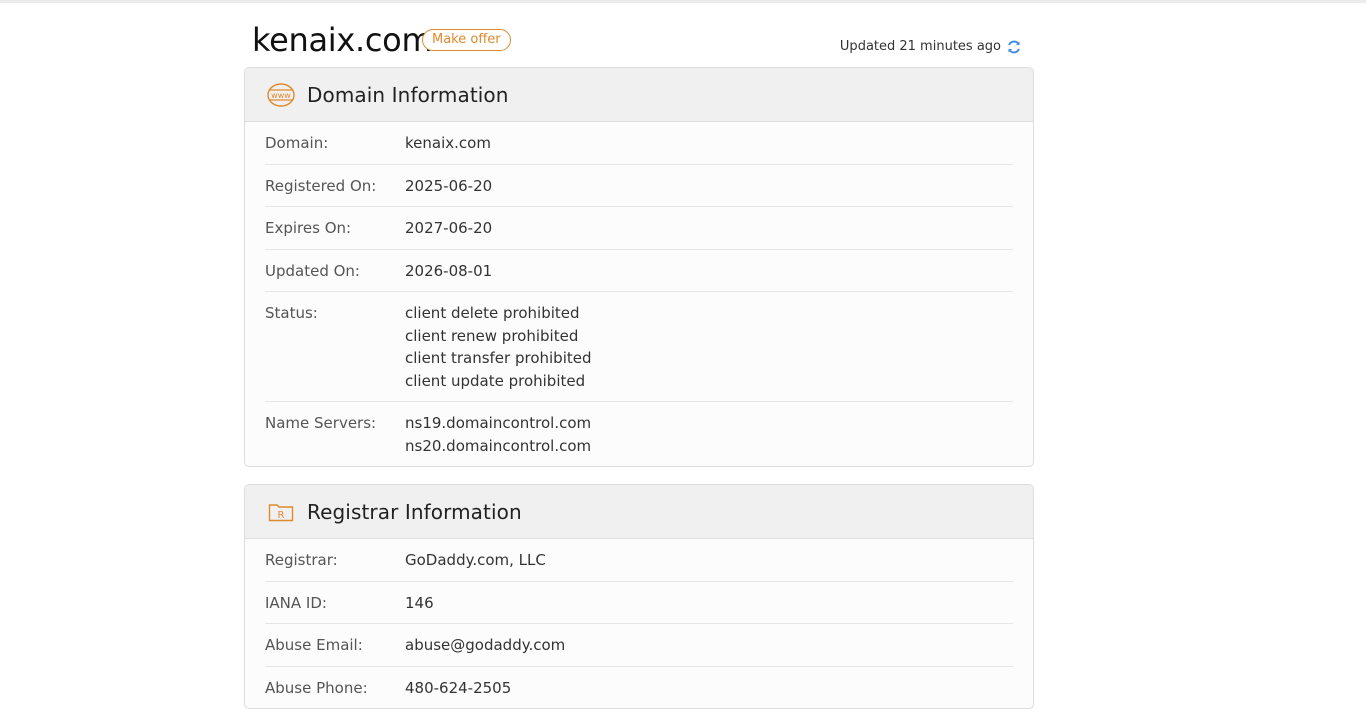 Image resolution: width=1366 pixels, height=709 pixels. I want to click on row-value-line: GoDaddy.com, LLC, so click(475, 560).